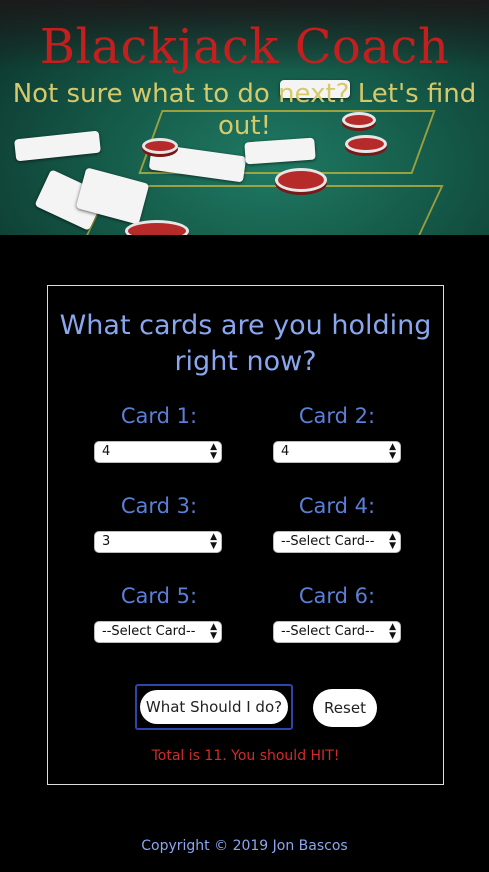  I want to click on card-3-value: 3, so click(106, 541).